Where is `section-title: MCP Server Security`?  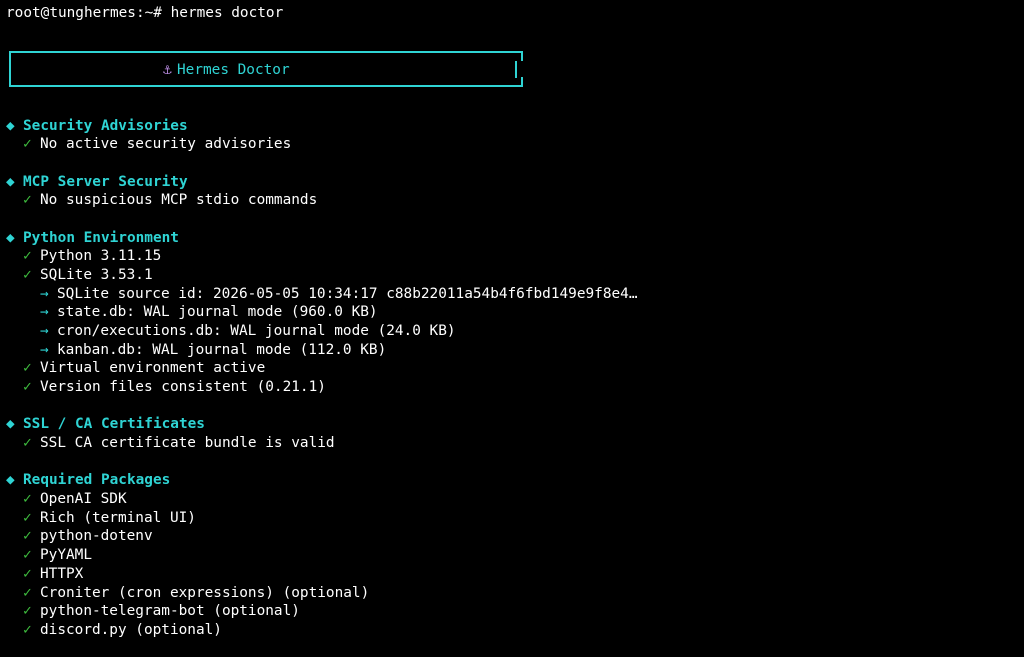 section-title: MCP Server Security is located at coordinates (105, 181).